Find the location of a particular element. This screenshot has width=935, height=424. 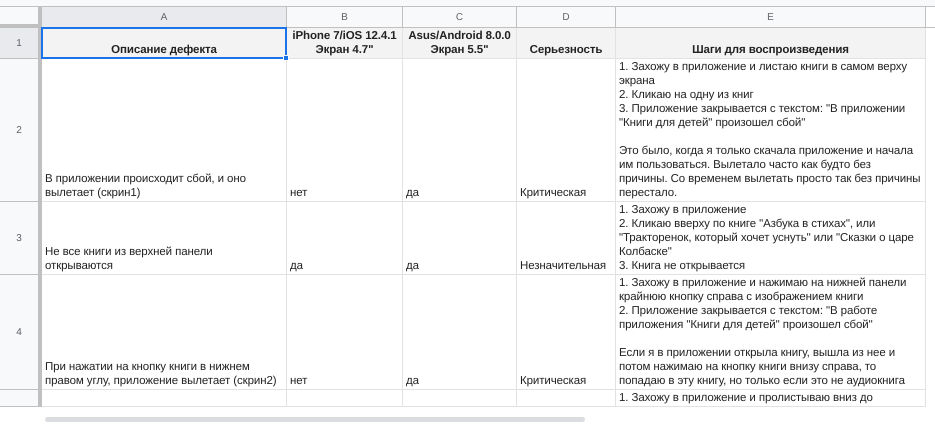

selected-cell-outline is located at coordinates (164, 43).